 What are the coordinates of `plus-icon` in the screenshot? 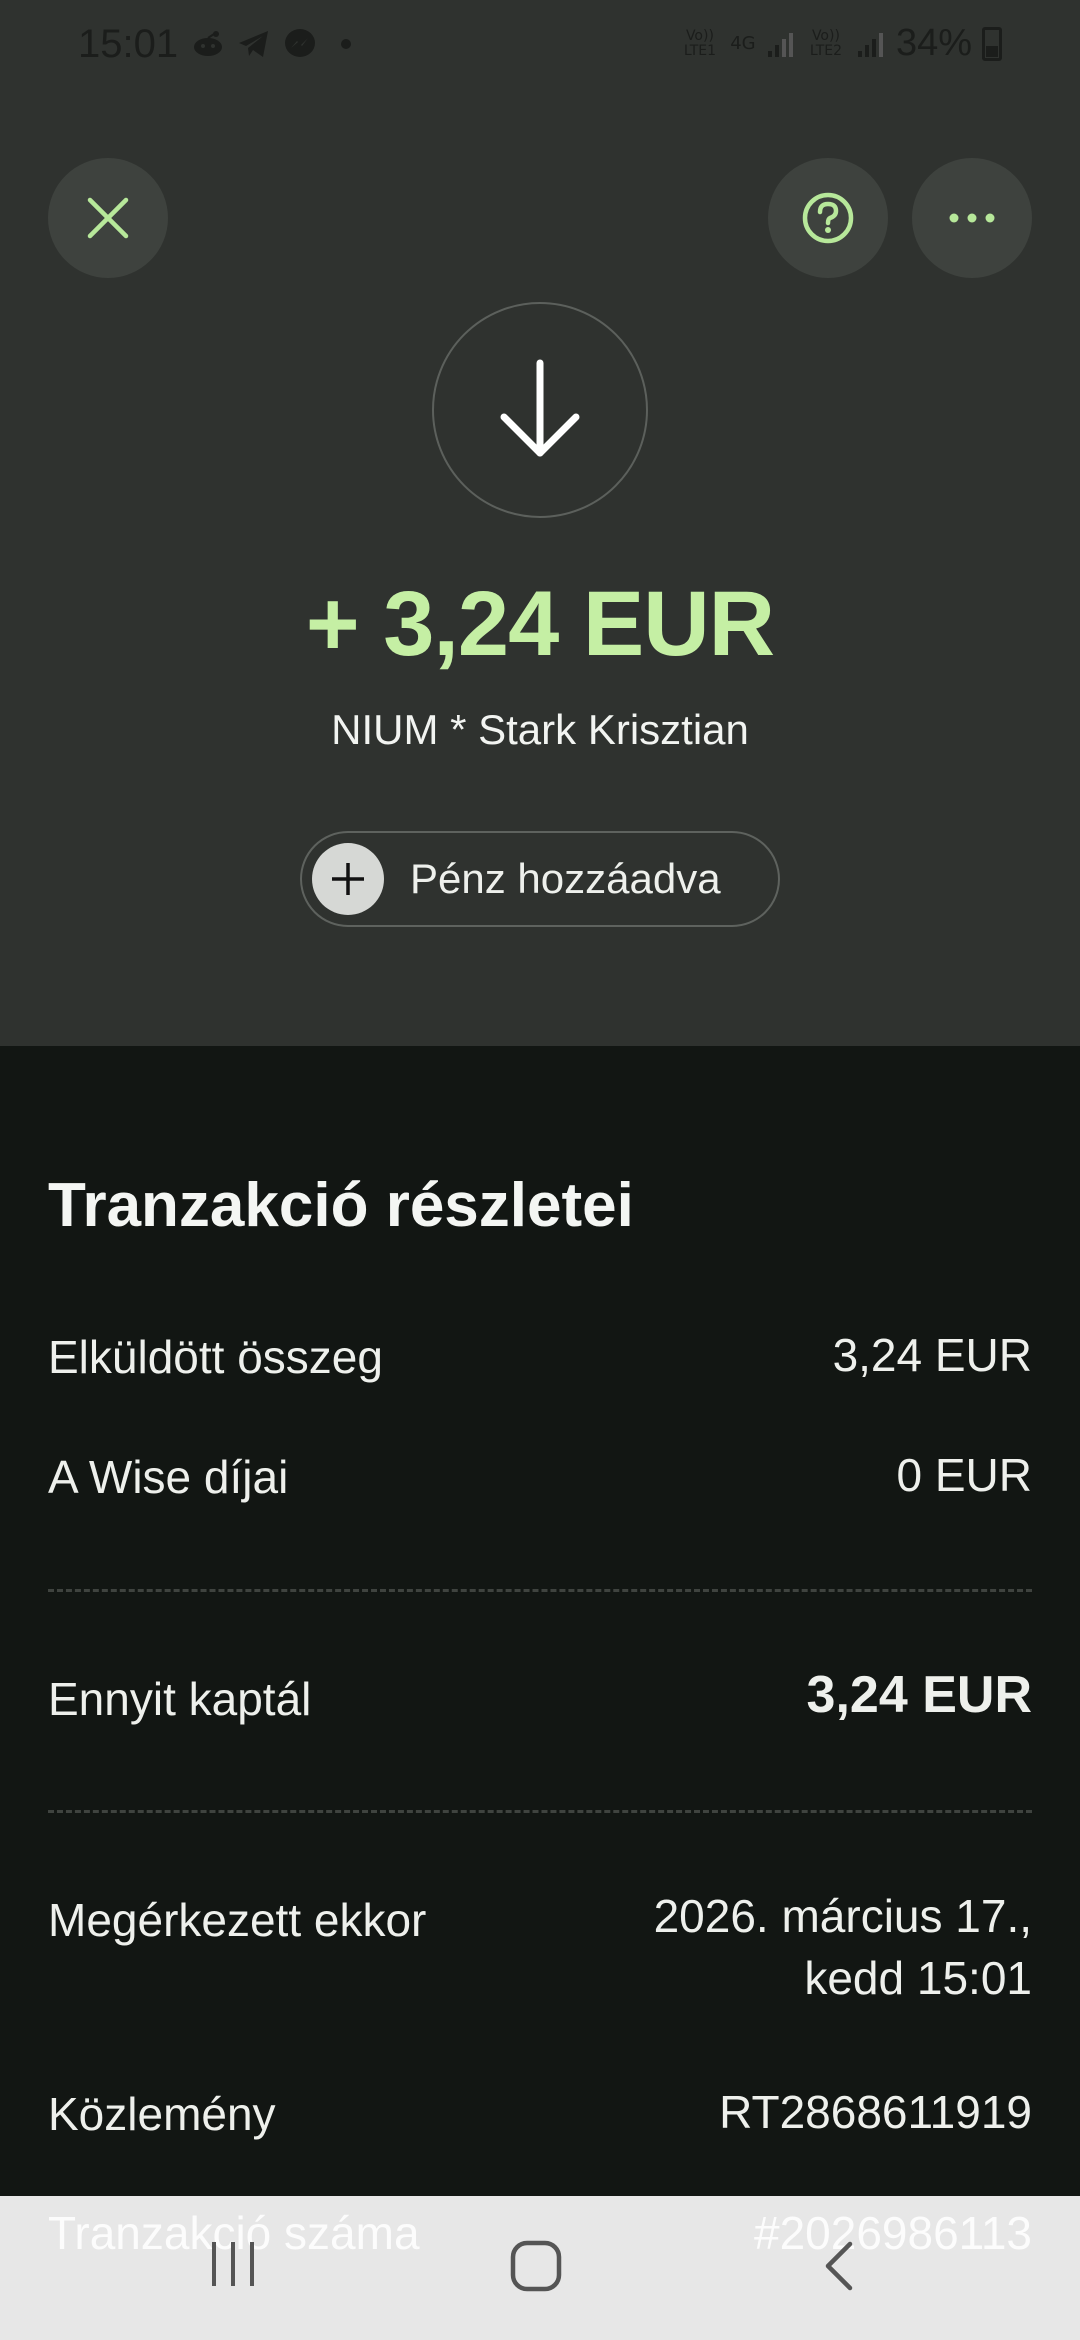 It's located at (348, 879).